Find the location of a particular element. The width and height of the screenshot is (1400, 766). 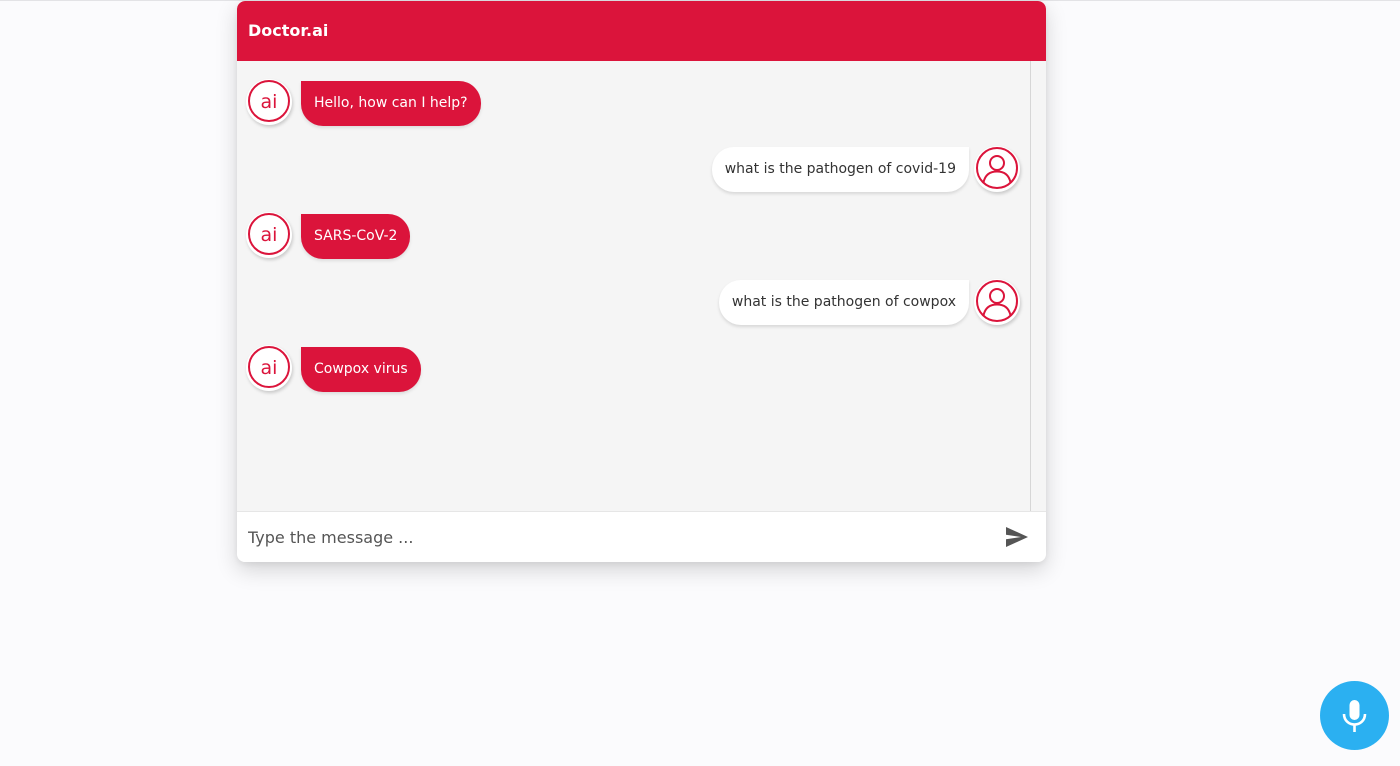

message-composer is located at coordinates (641, 536).